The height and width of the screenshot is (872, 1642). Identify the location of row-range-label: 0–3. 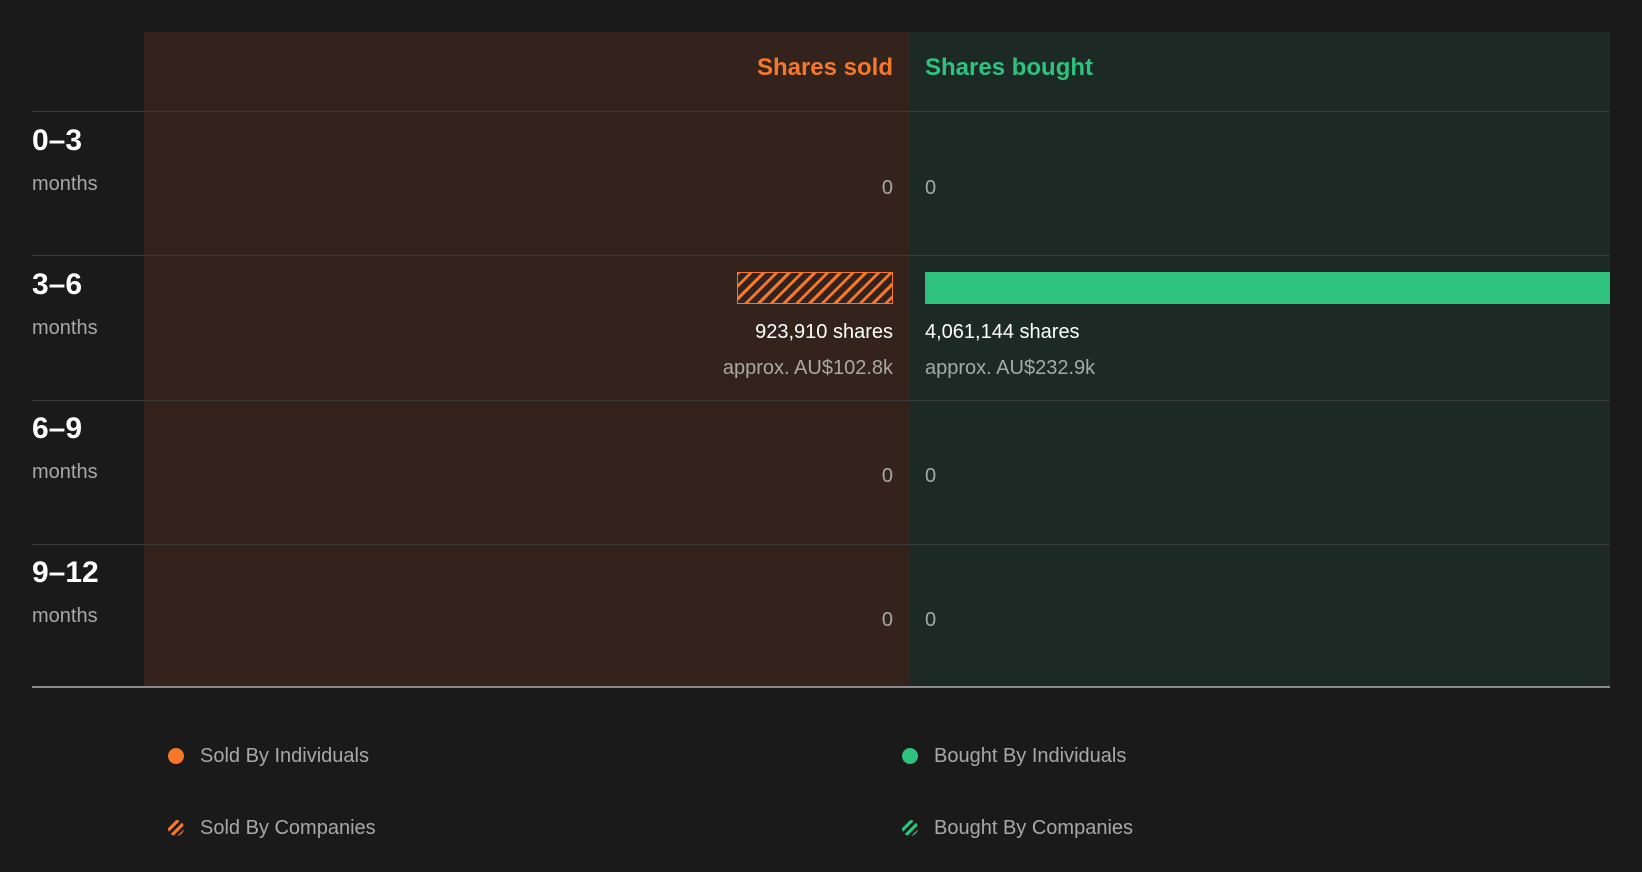
(57, 140).